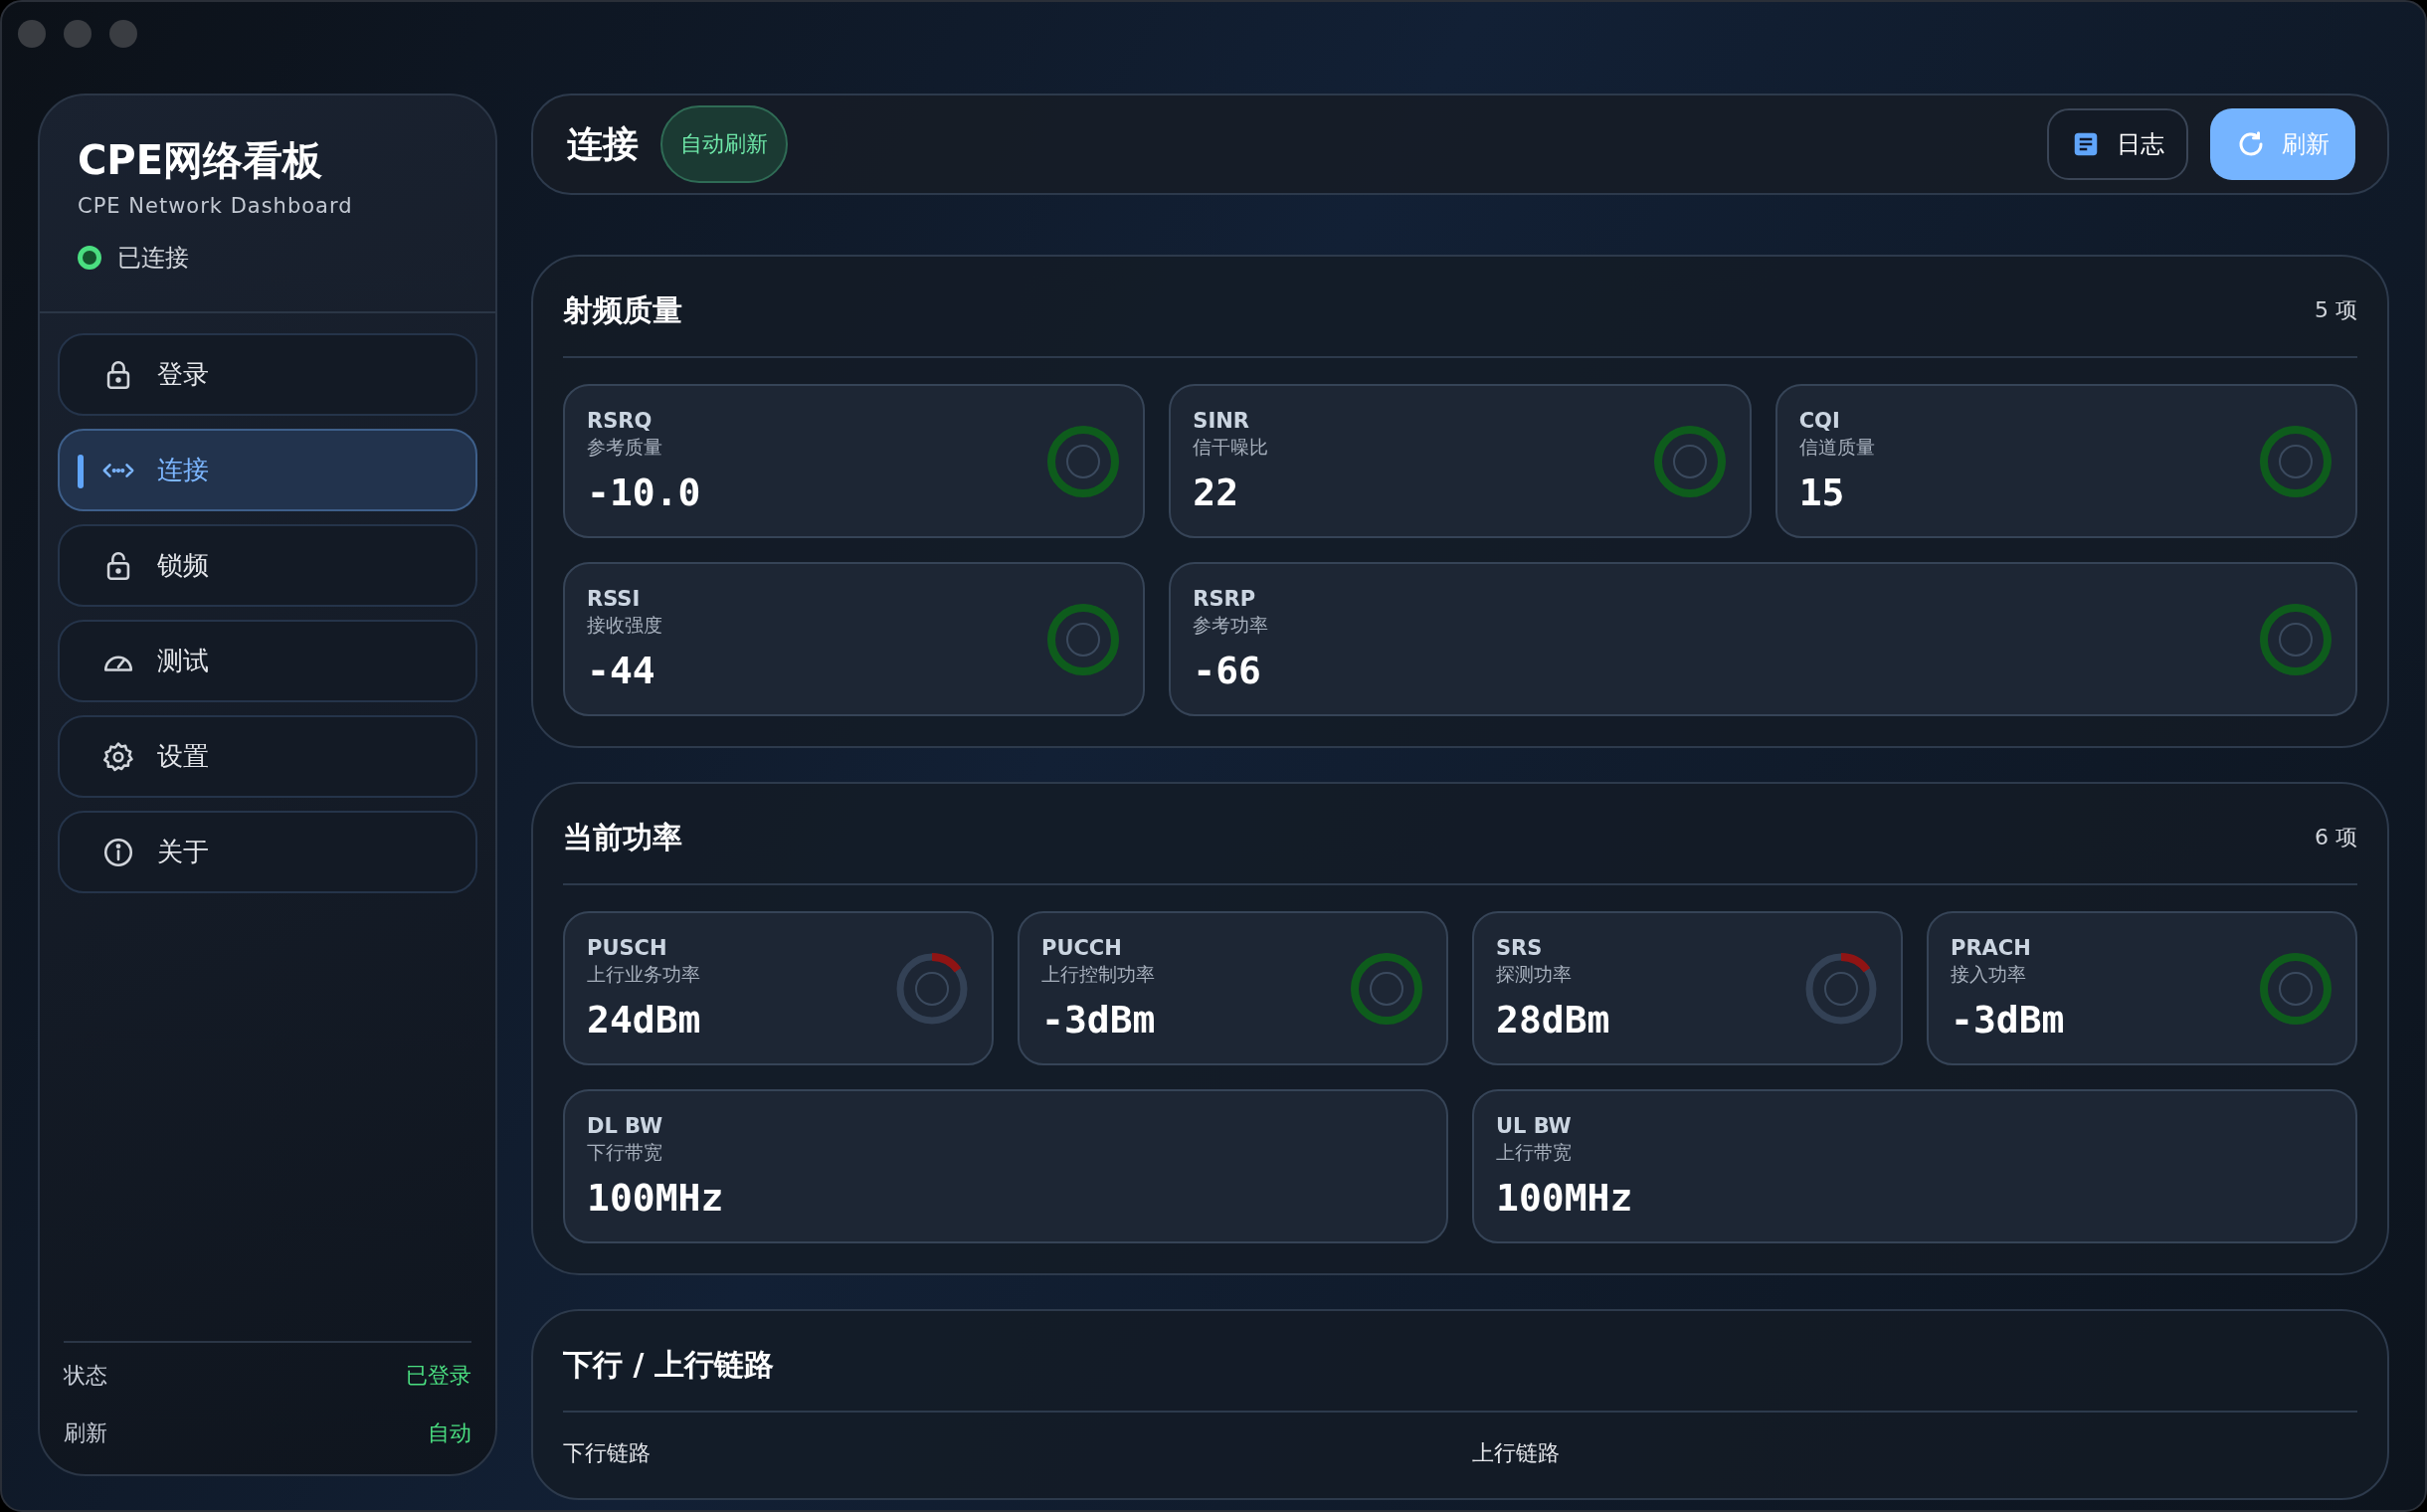  I want to click on nav-item: 设置, so click(267, 757).